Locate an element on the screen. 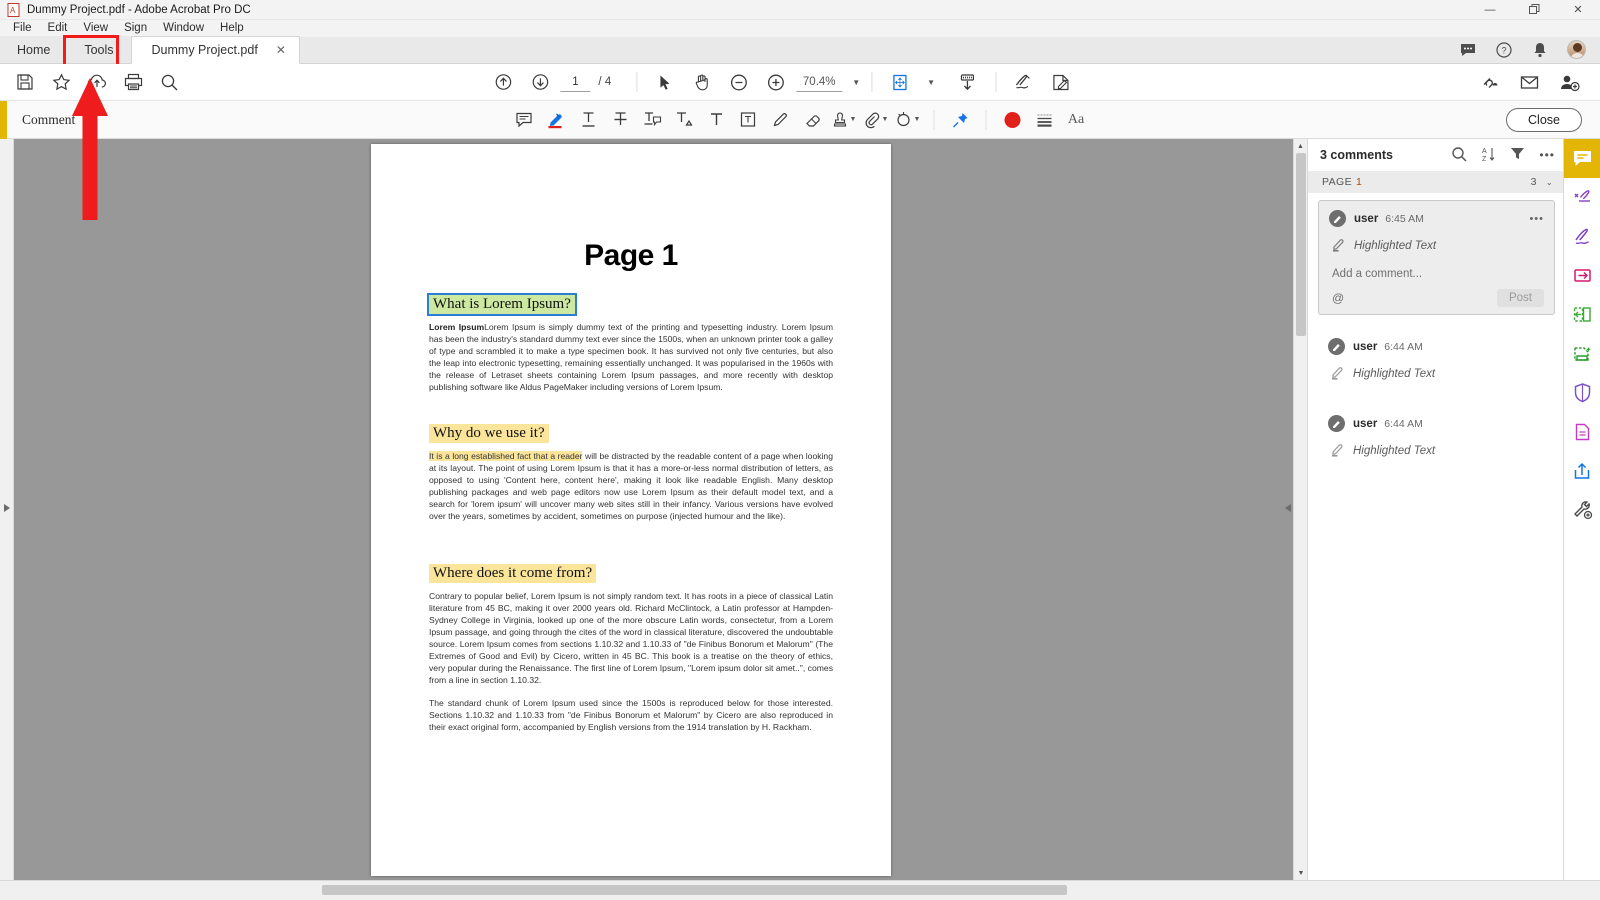 The height and width of the screenshot is (900, 1600). print-icon is located at coordinates (133, 82).